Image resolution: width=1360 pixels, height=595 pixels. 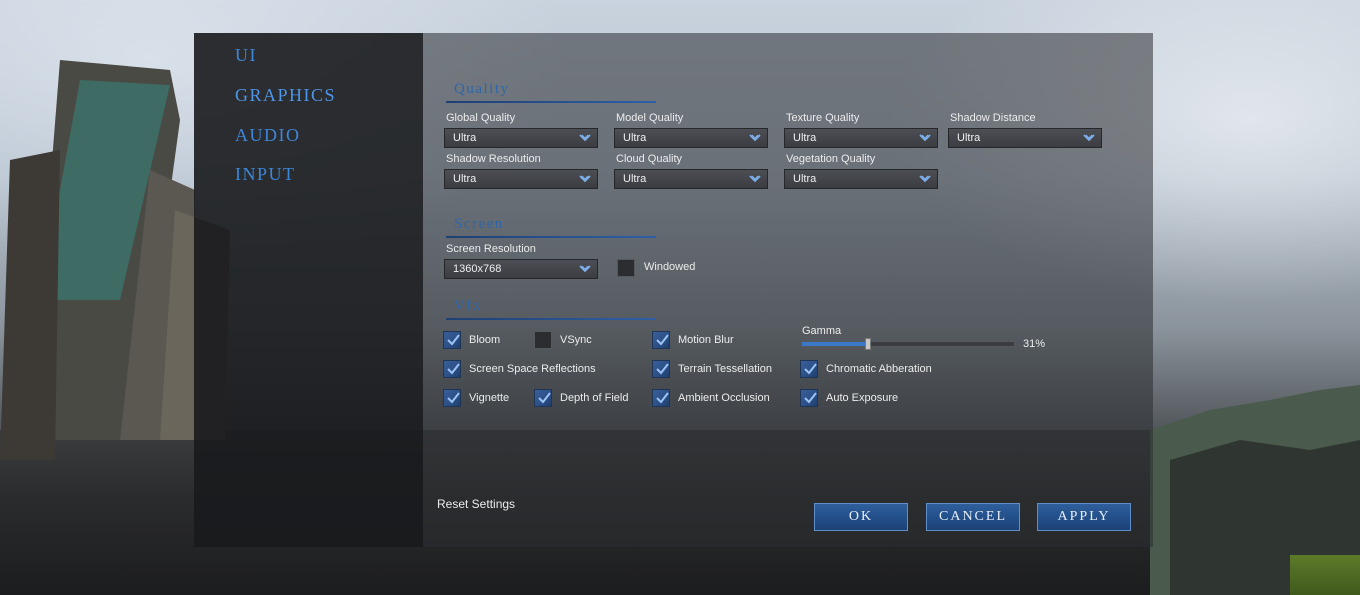 I want to click on vignette-label: Vignette, so click(x=489, y=398).